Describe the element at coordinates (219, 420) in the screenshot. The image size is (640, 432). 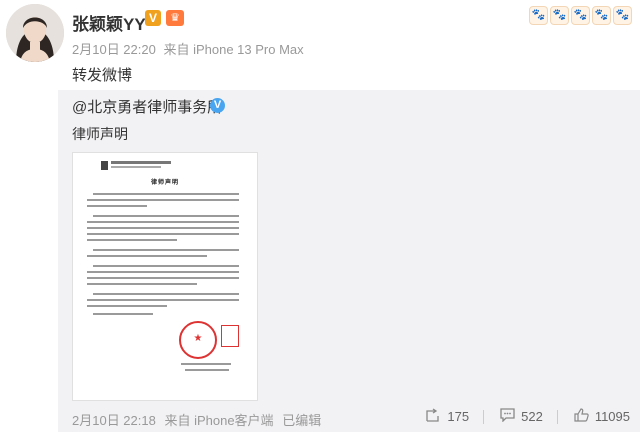
I see `original-source: 来自 iPhone客户端` at that location.